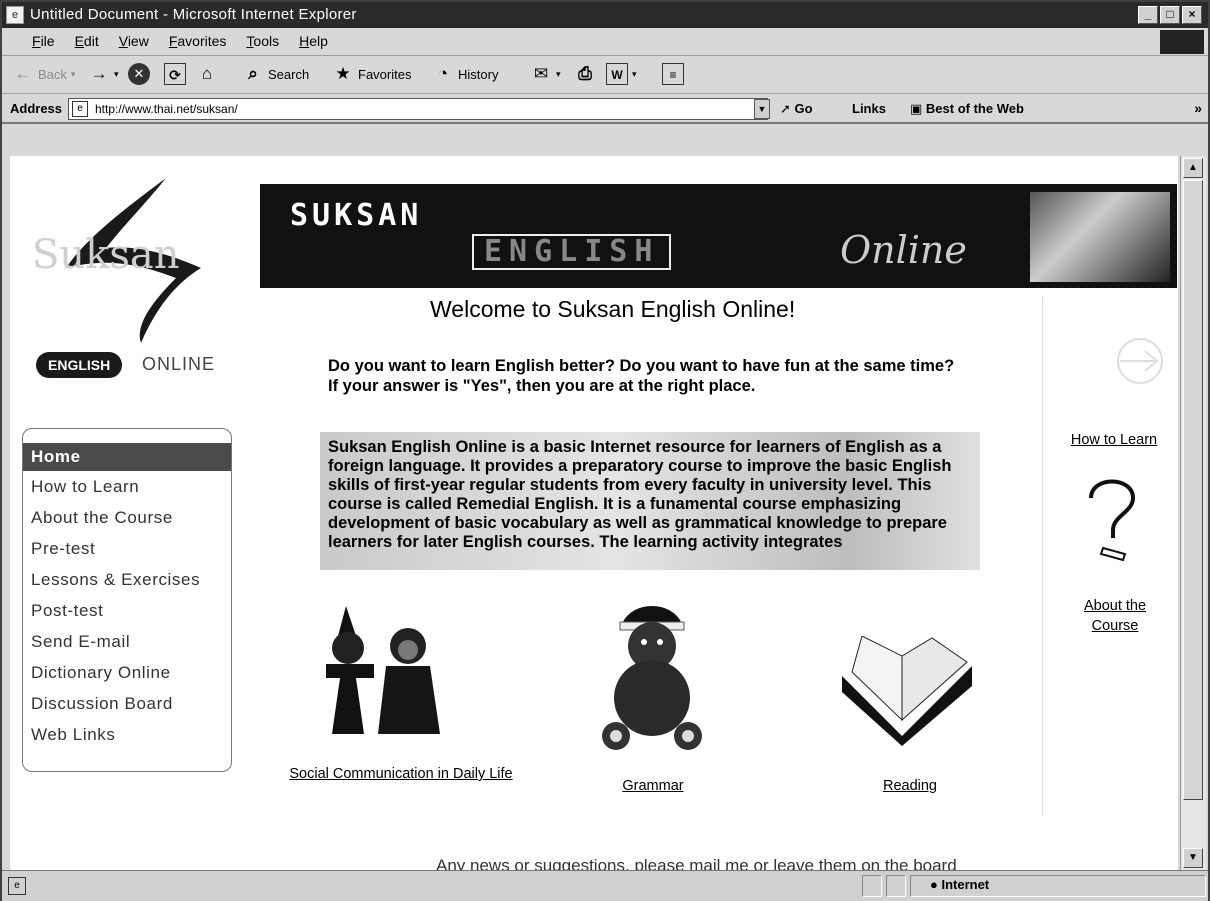  Describe the element at coordinates (541, 73) in the screenshot. I see `mail-icon: ✉` at that location.